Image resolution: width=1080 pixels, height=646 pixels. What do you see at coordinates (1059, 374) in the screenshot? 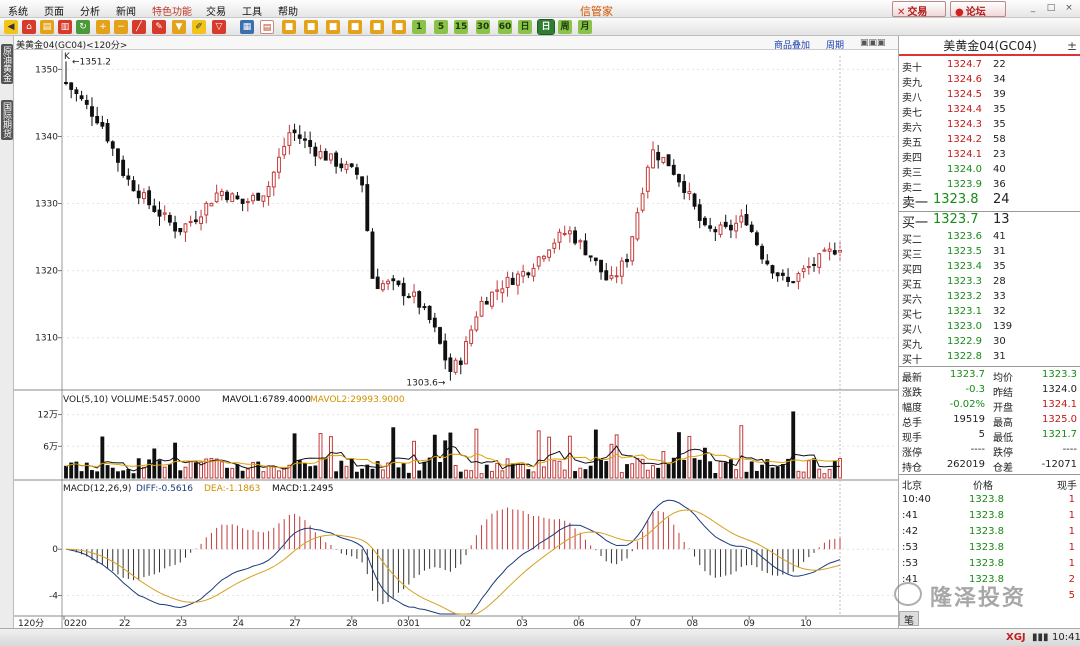
I see `stat-value: 1323.3` at bounding box center [1059, 374].